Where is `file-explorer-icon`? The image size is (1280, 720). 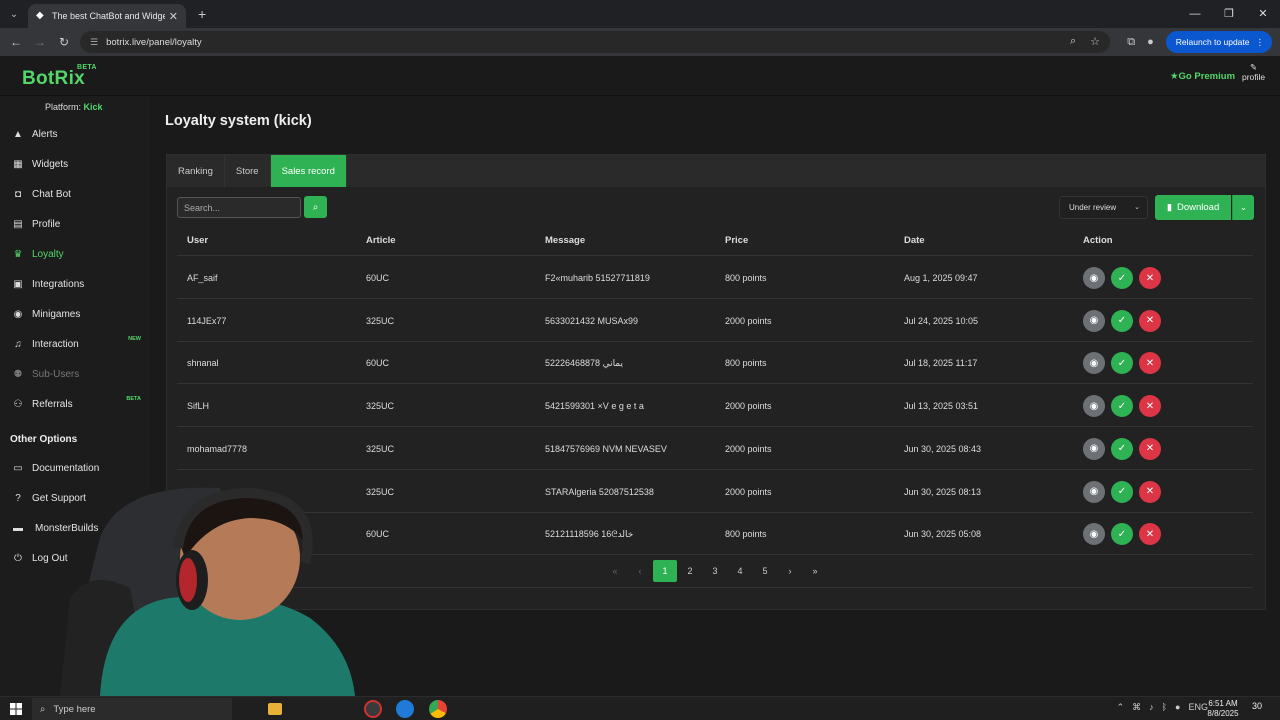 file-explorer-icon is located at coordinates (275, 709).